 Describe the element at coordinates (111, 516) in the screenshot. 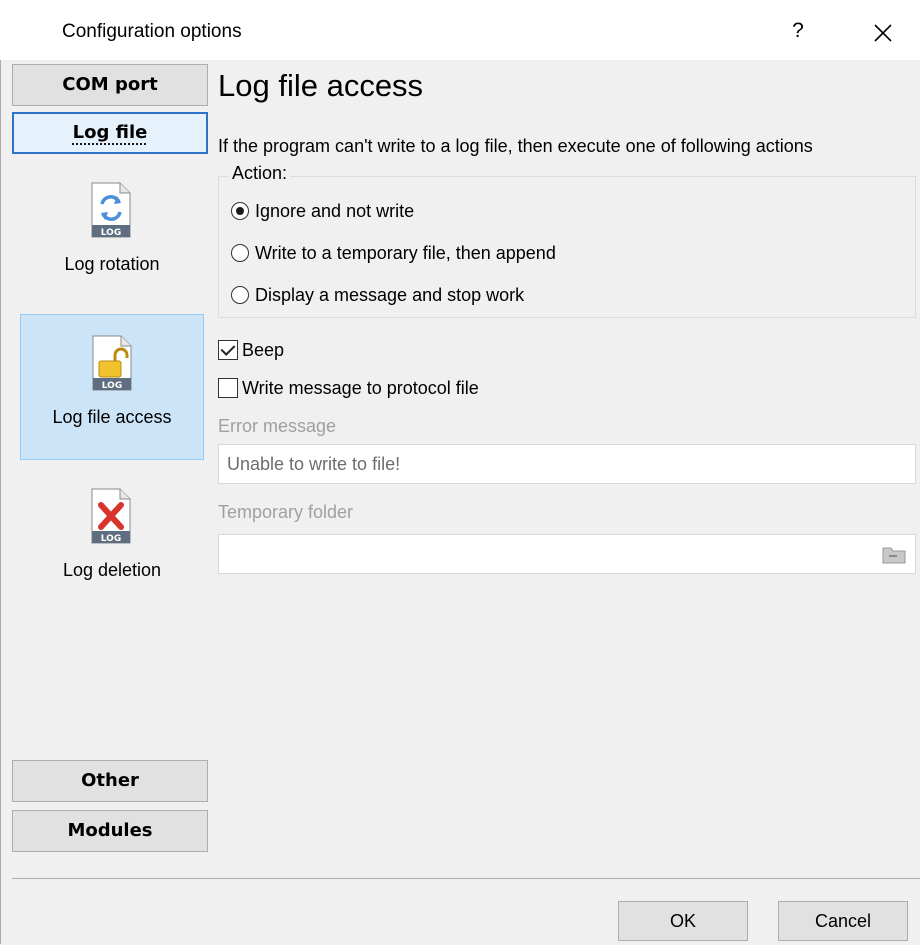

I see `log-deletion-icon: LOG` at that location.